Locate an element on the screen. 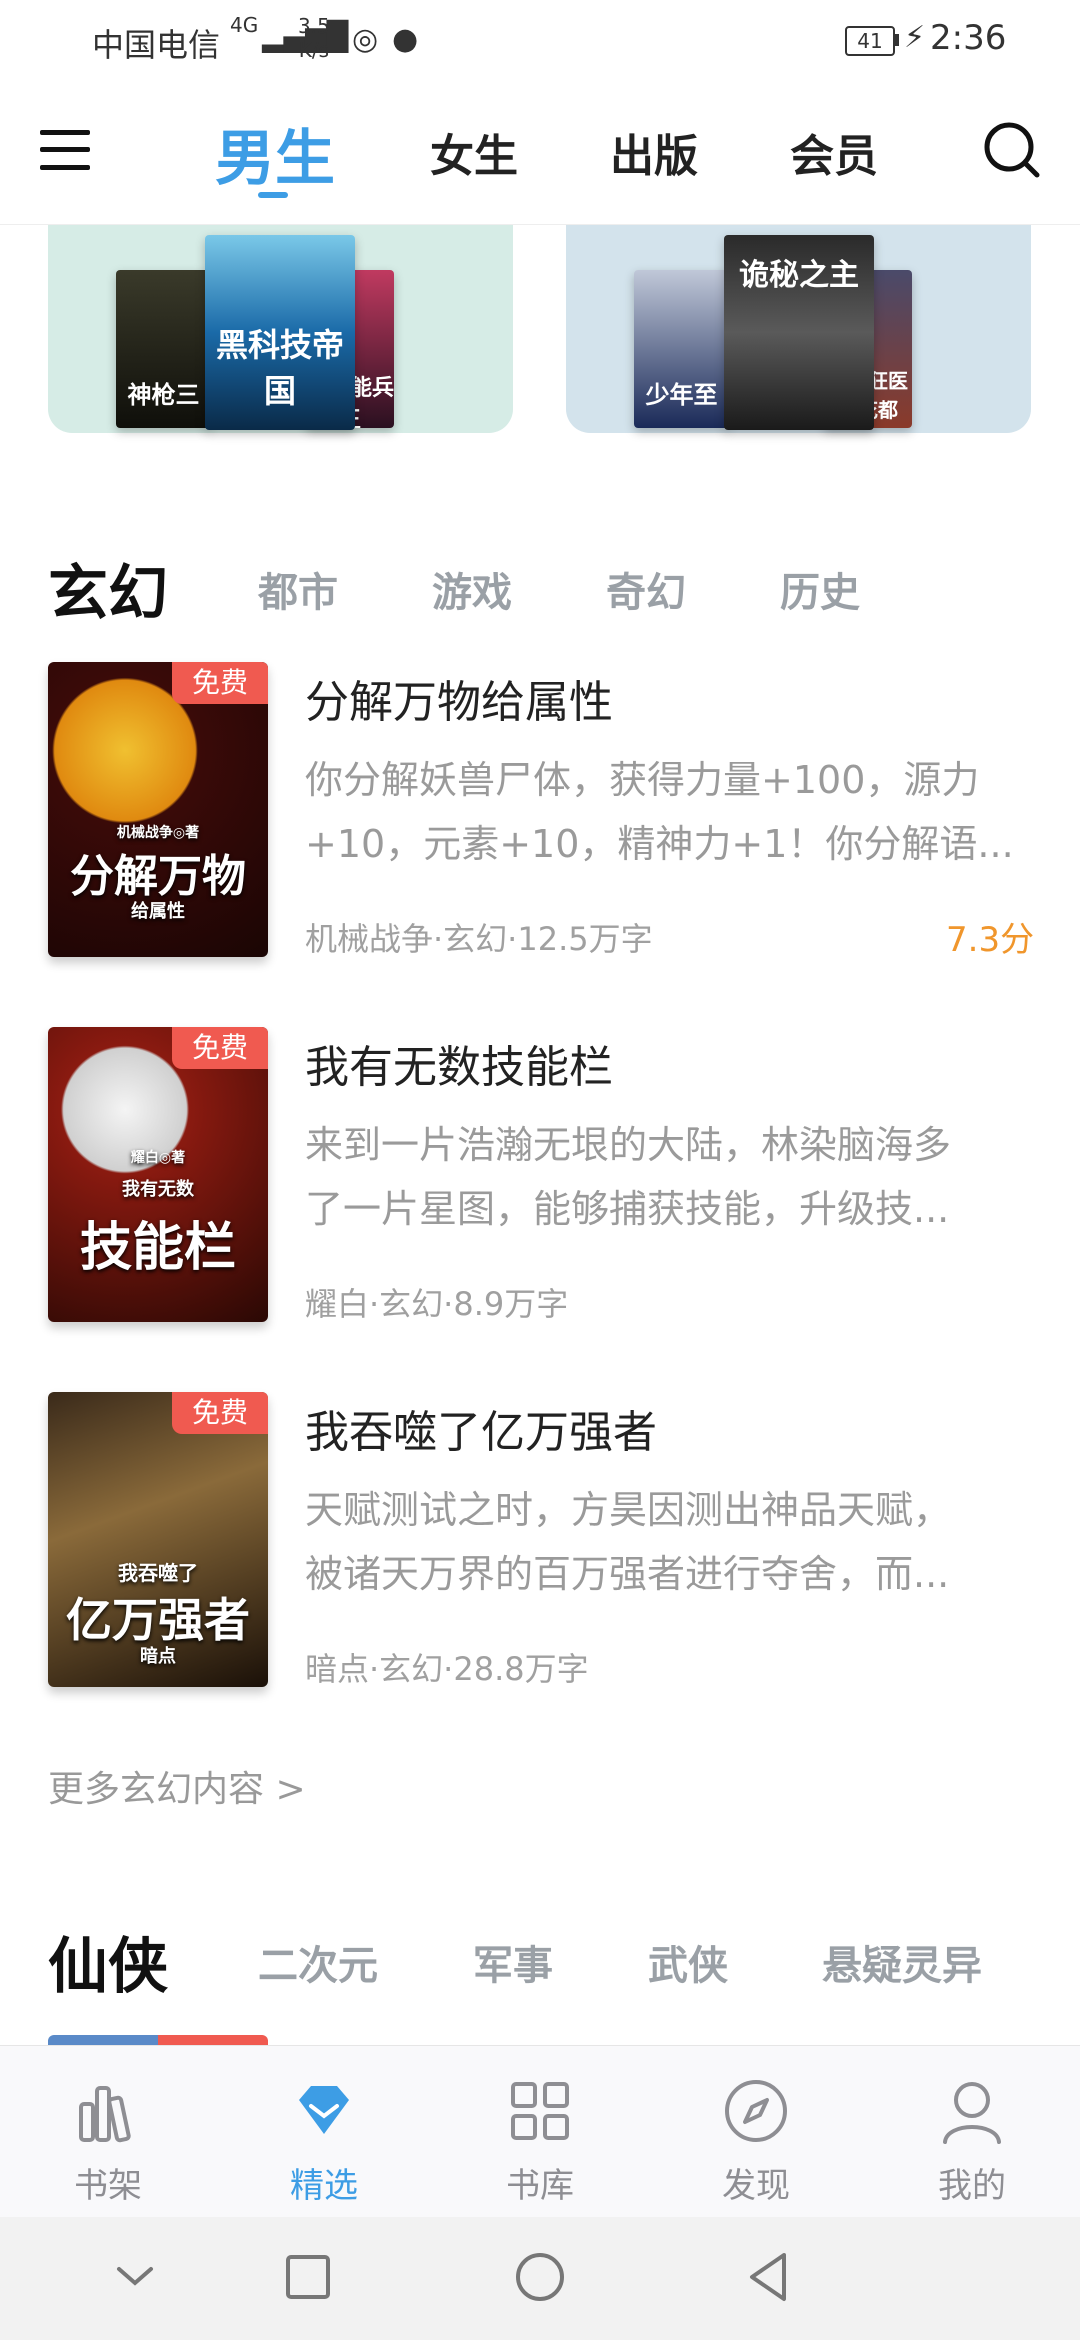 This screenshot has height=2340, width=1080. diamond-icon is located at coordinates (324, 2110).